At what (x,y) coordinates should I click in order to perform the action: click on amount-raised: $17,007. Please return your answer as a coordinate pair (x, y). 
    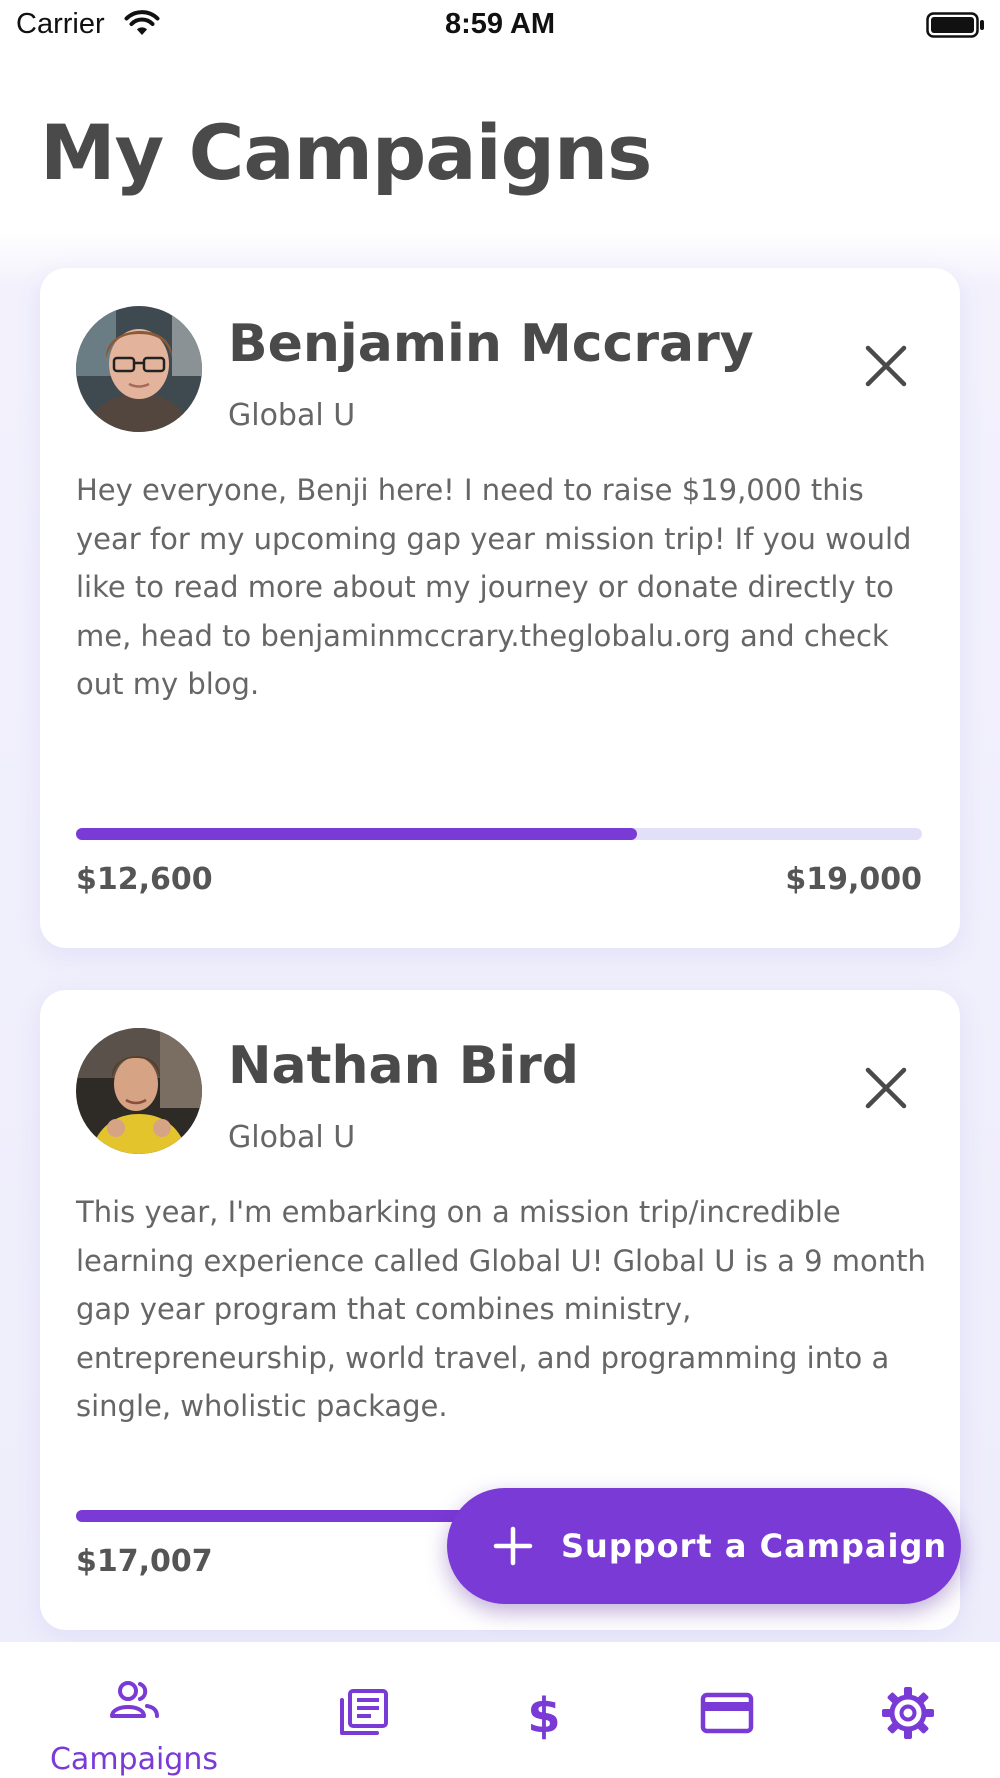
    Looking at the image, I should click on (144, 1561).